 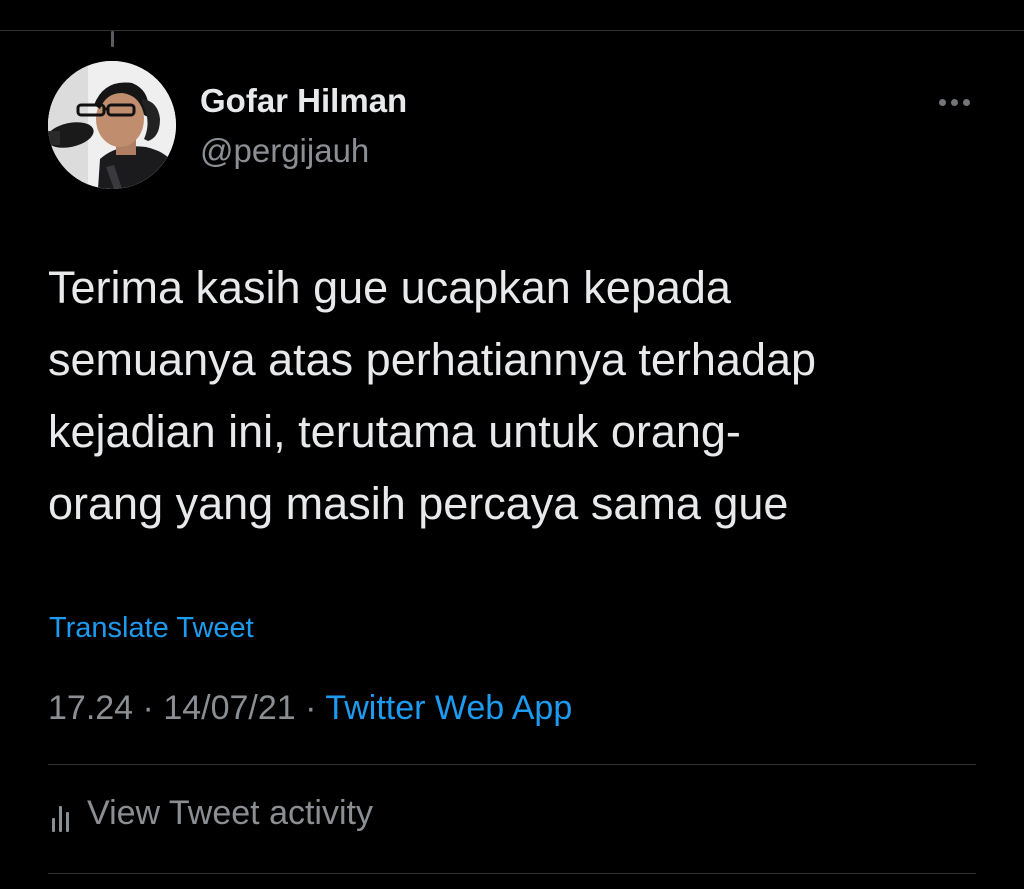 I want to click on tweet-text-line: semuanya atas perhatiannya terhadap, so click(x=432, y=359).